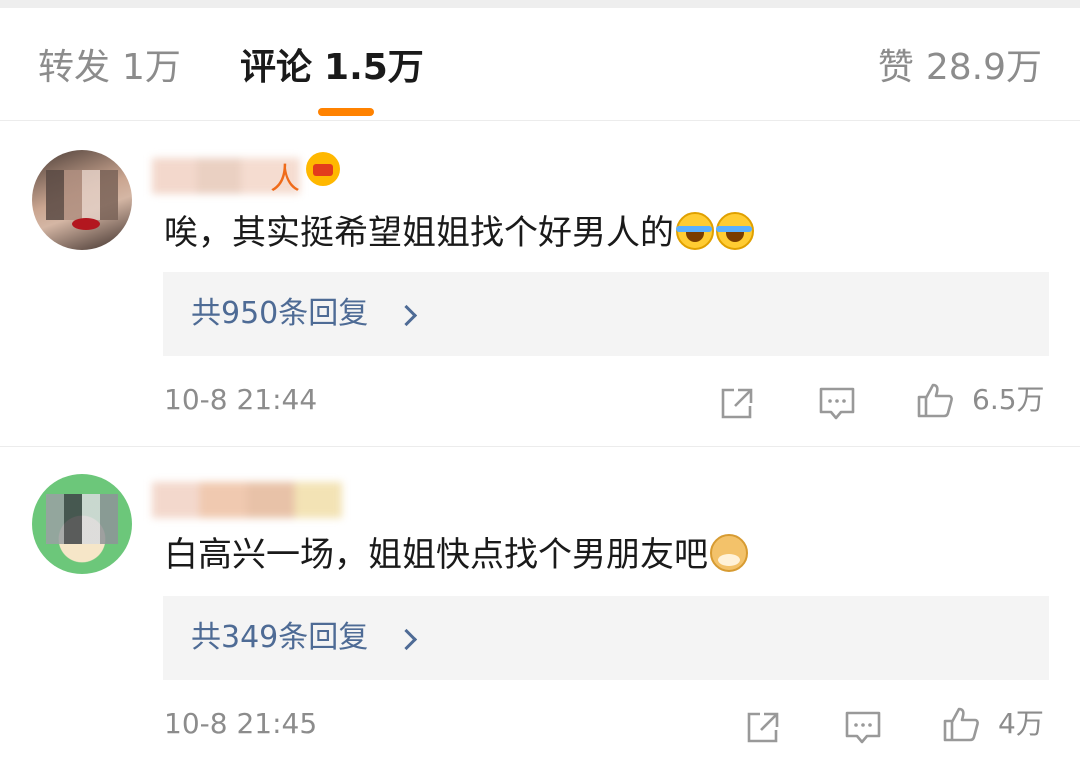 This screenshot has height=770, width=1080. Describe the element at coordinates (606, 314) in the screenshot. I see `replies-button: 共950条回复` at that location.